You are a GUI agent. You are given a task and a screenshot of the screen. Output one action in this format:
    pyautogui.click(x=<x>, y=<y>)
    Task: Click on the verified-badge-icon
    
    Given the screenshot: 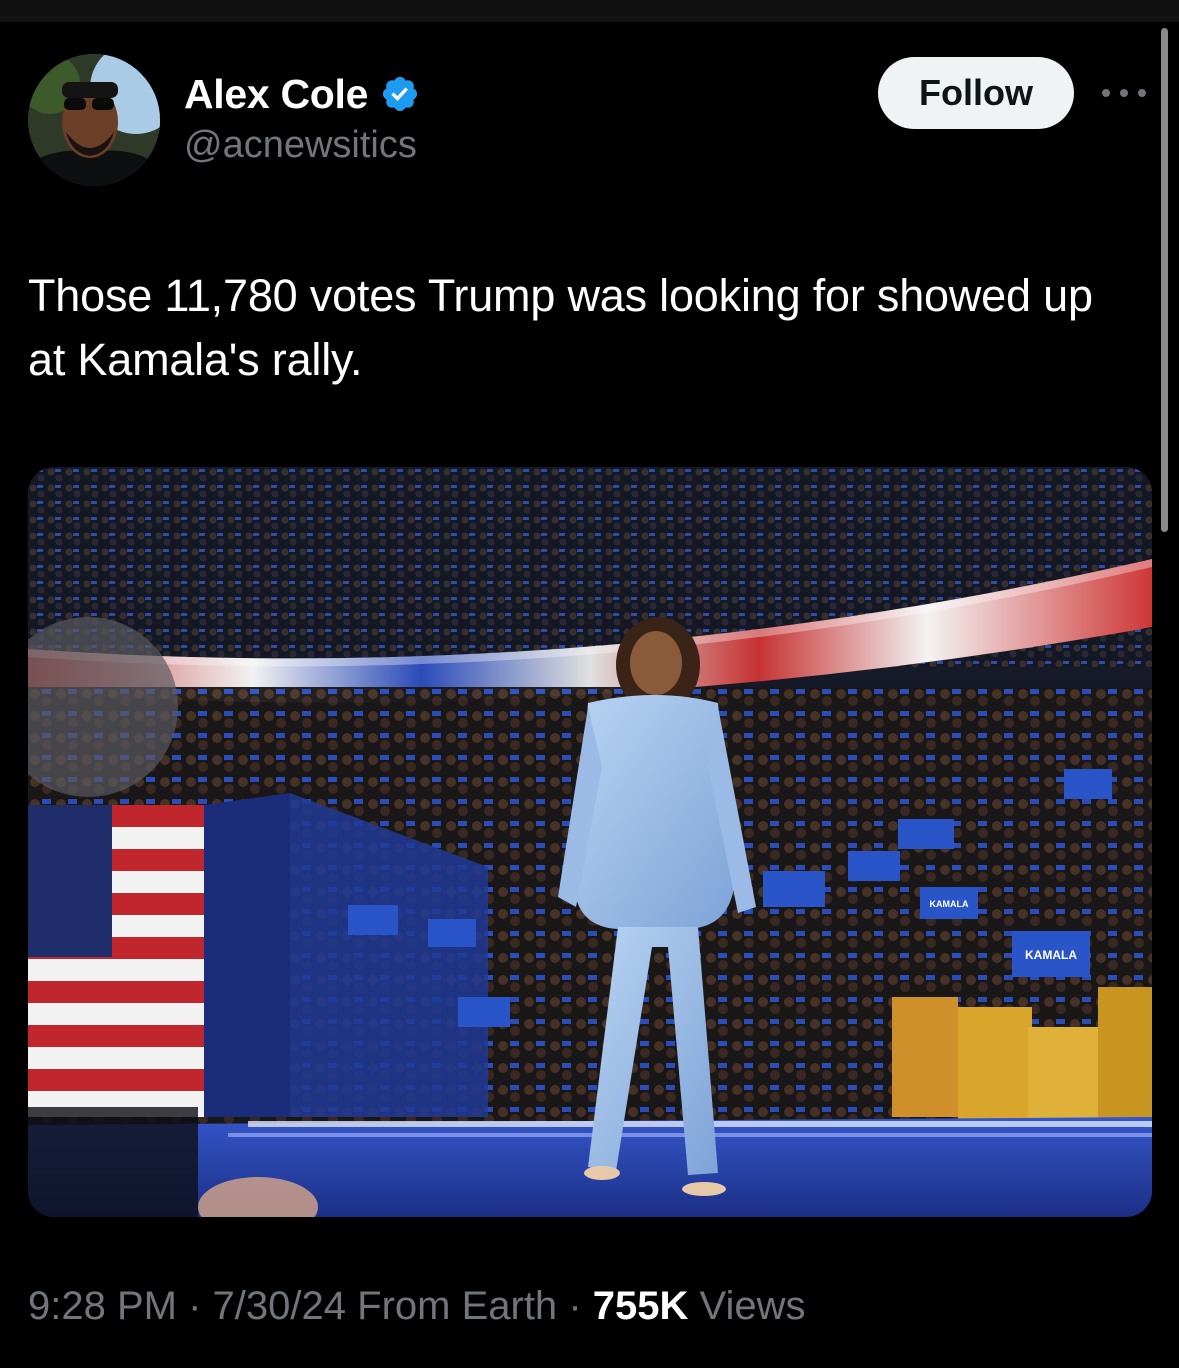 What is the action you would take?
    pyautogui.click(x=400, y=94)
    